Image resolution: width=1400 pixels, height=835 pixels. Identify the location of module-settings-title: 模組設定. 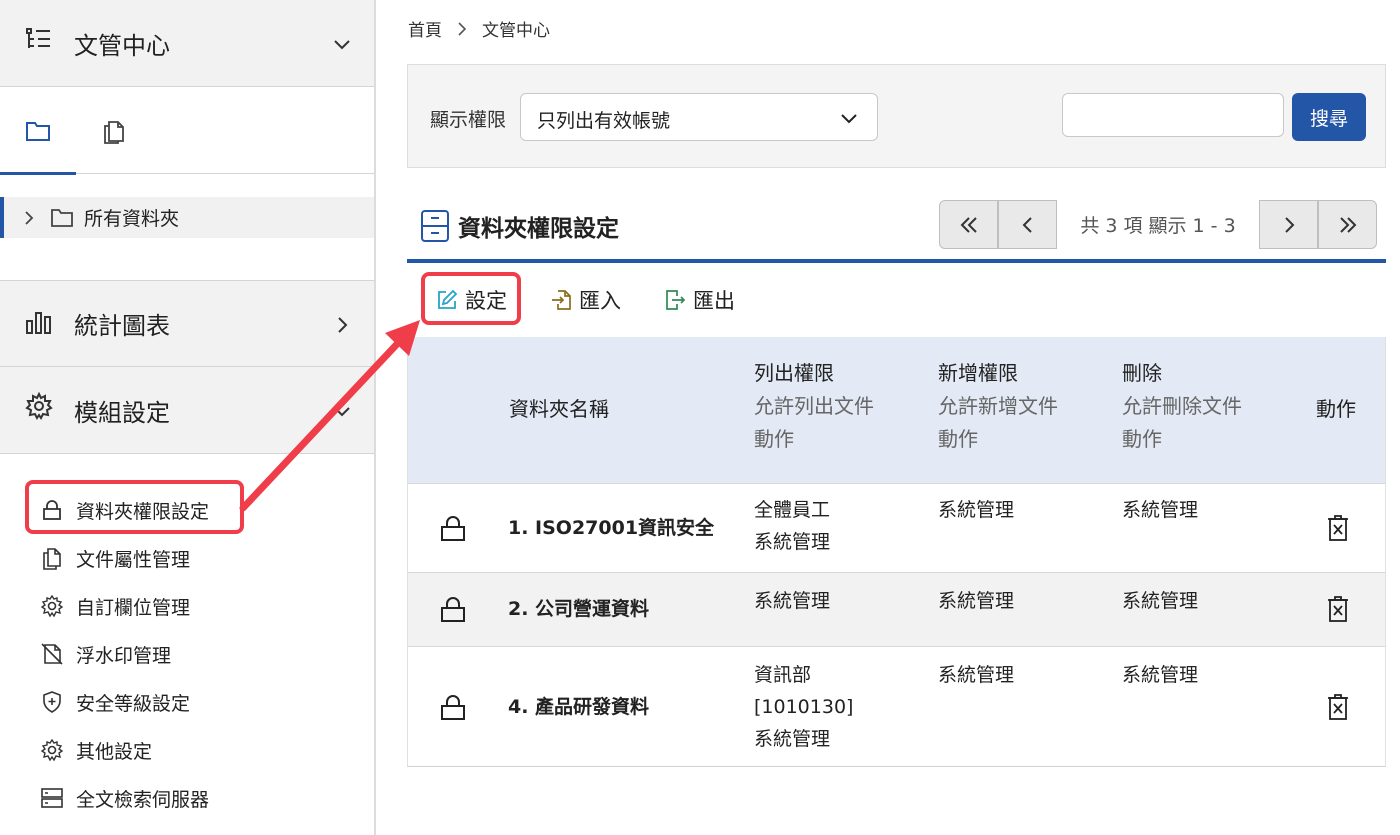
(122, 412).